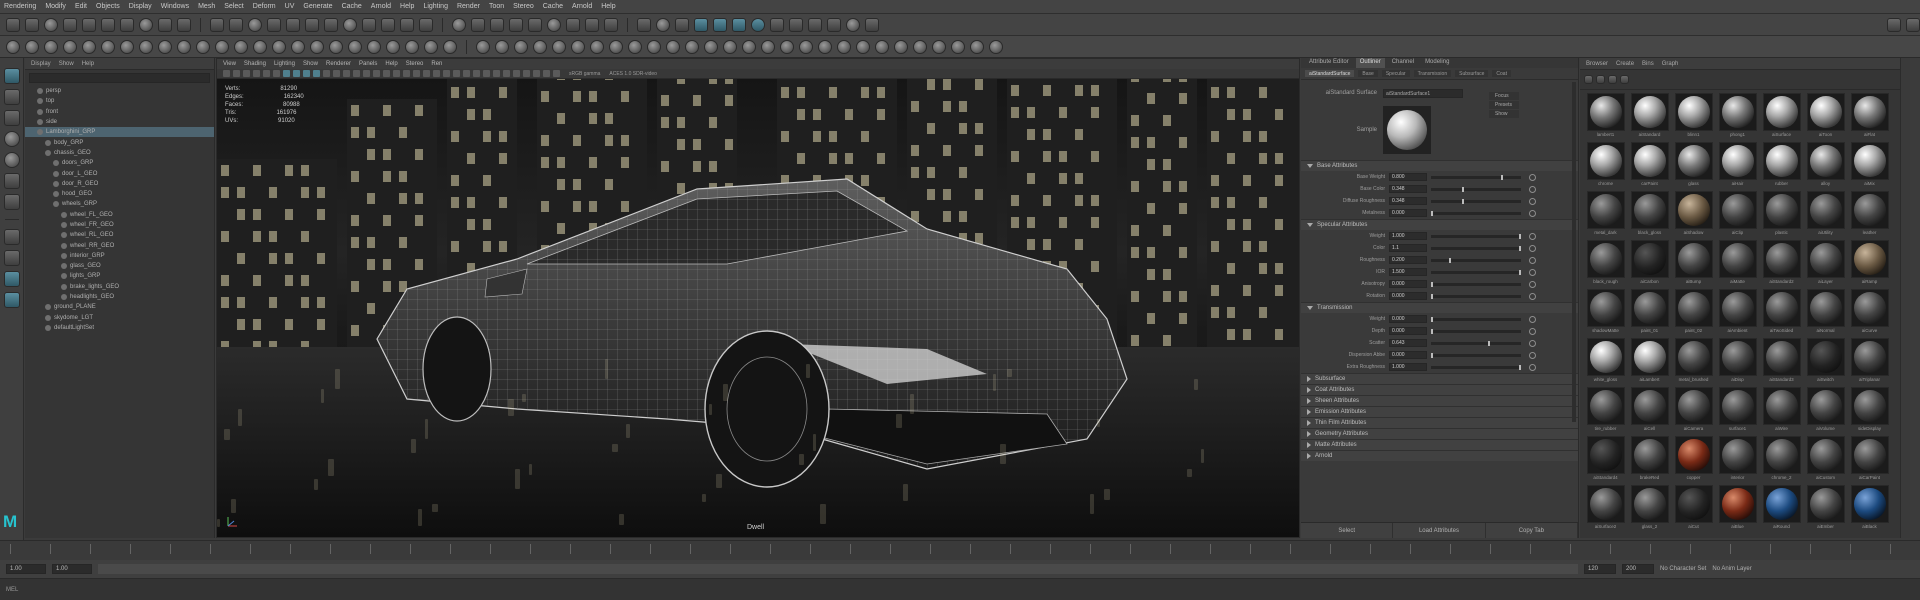 This screenshot has width=1920, height=600. What do you see at coordinates (1600, 79) in the screenshot?
I see `browser-sort-icon` at bounding box center [1600, 79].